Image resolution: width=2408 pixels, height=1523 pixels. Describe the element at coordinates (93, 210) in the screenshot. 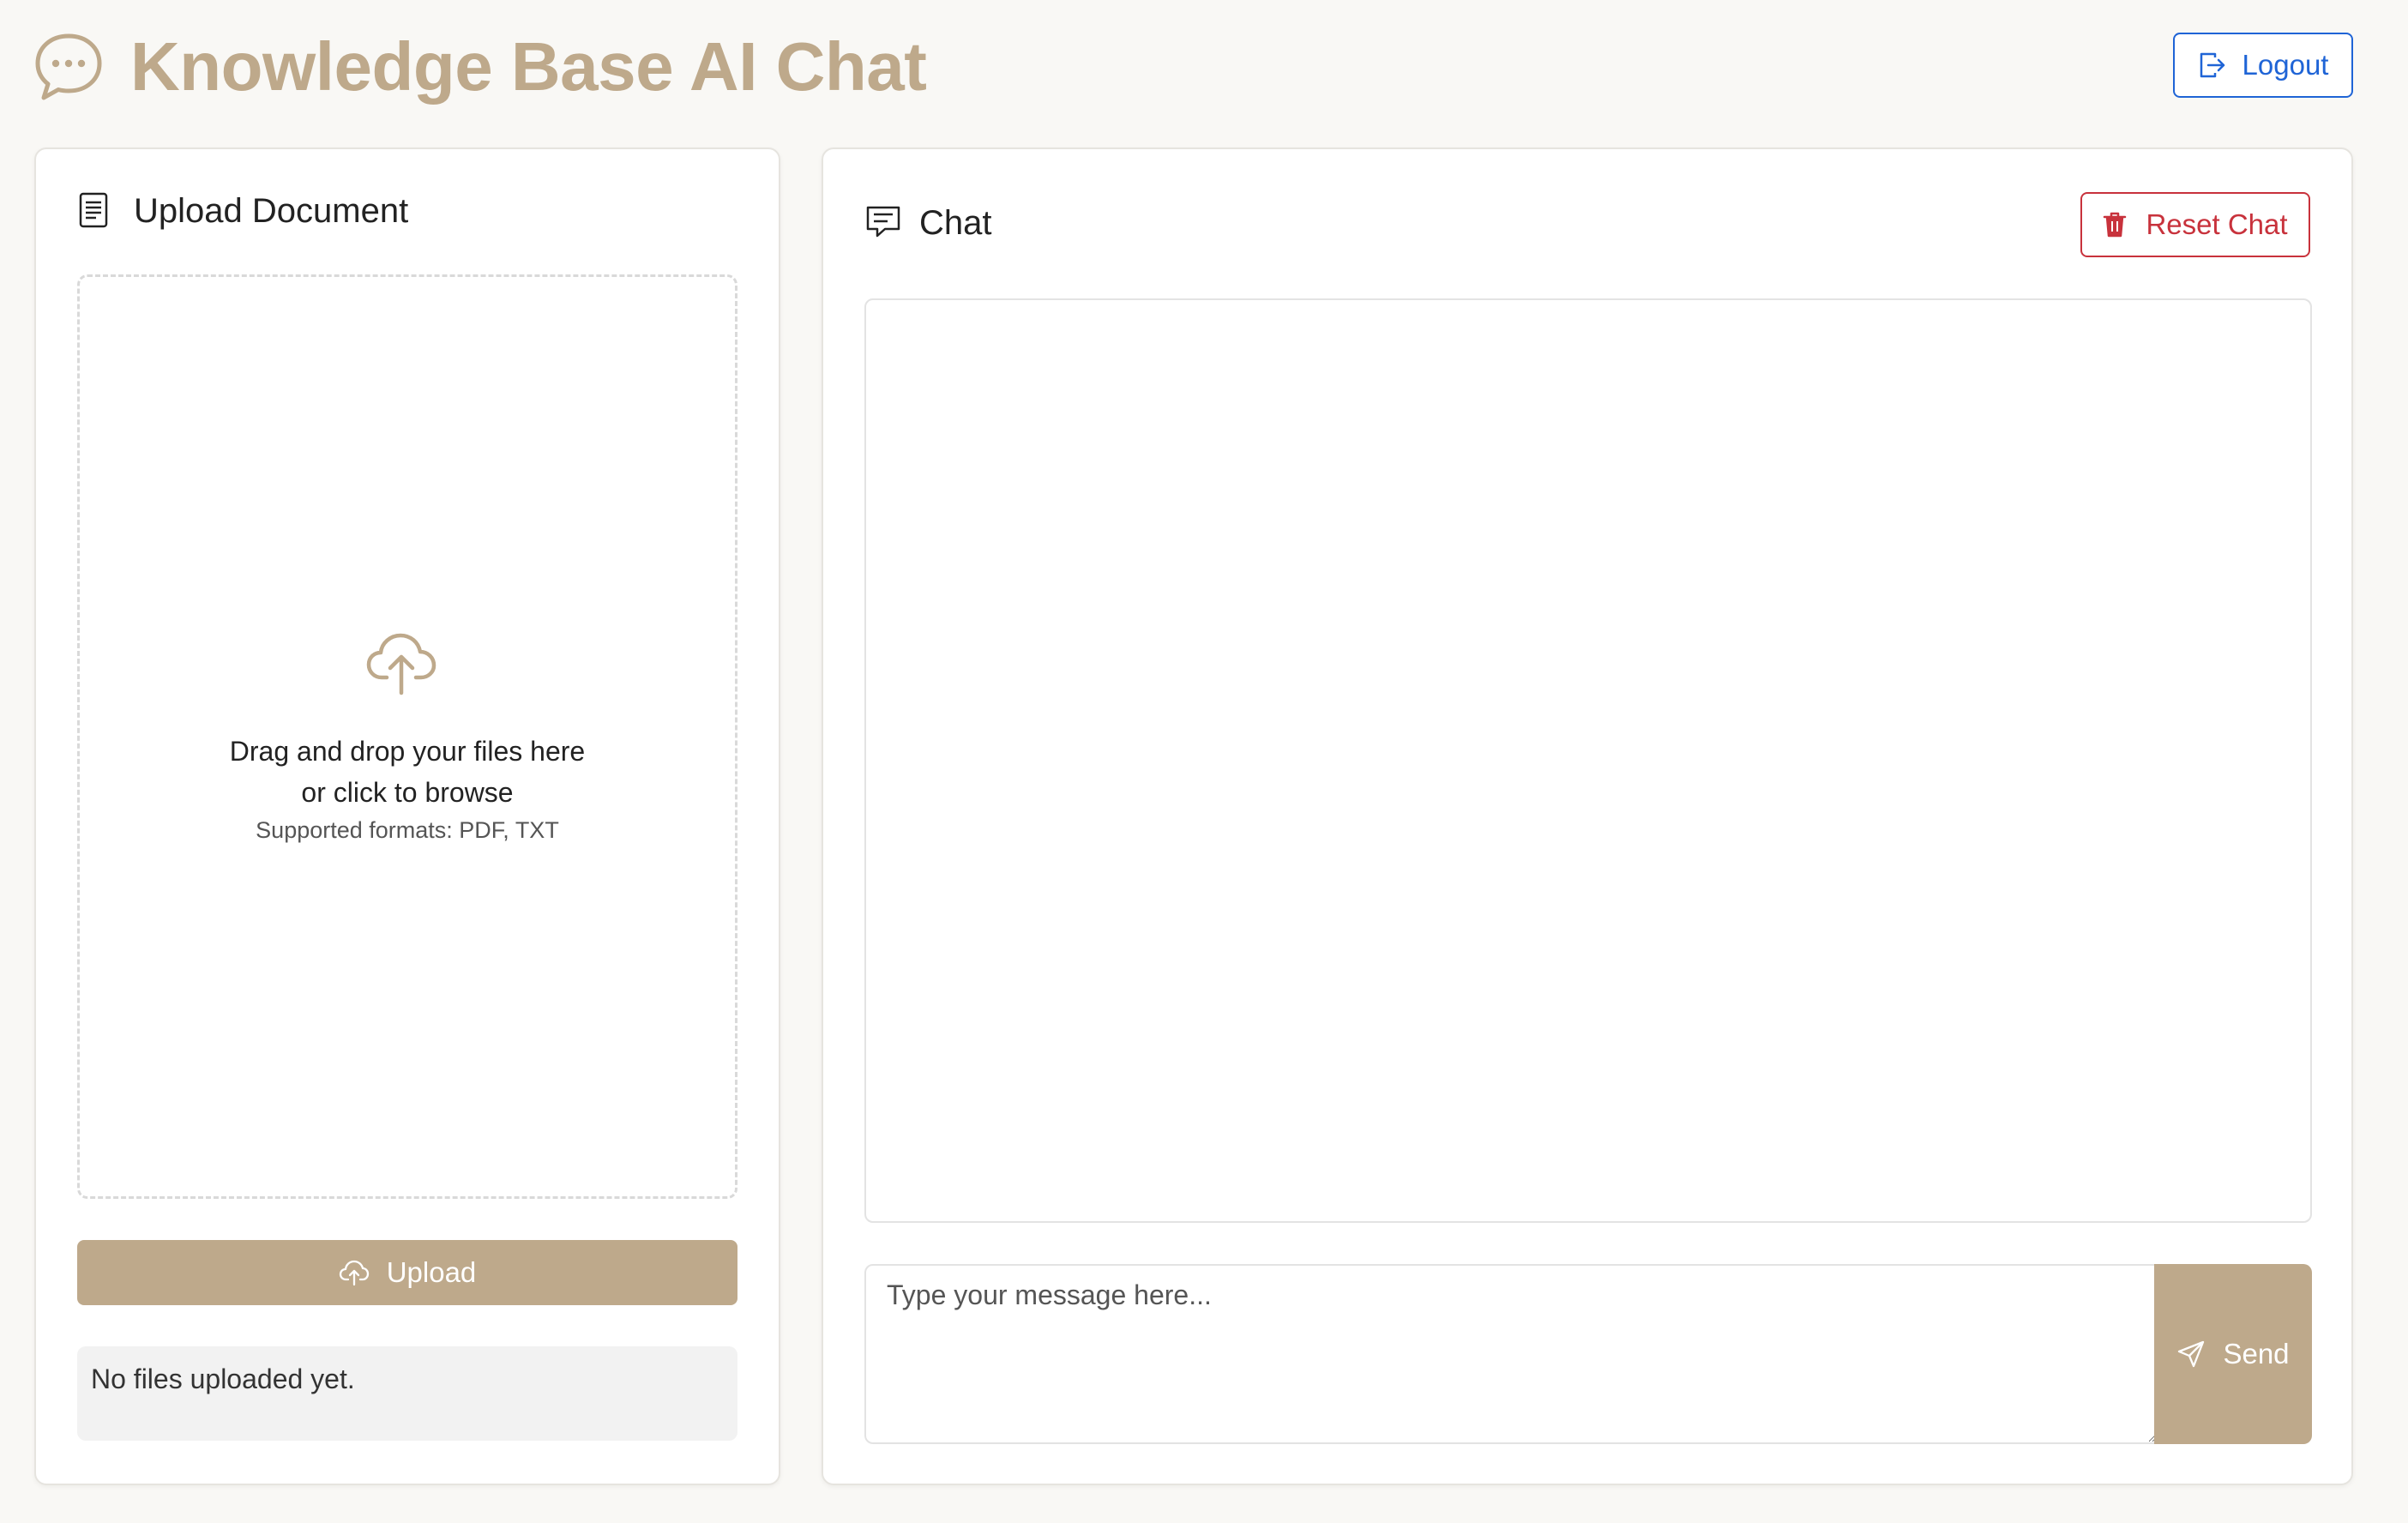

I see `document-icon` at that location.